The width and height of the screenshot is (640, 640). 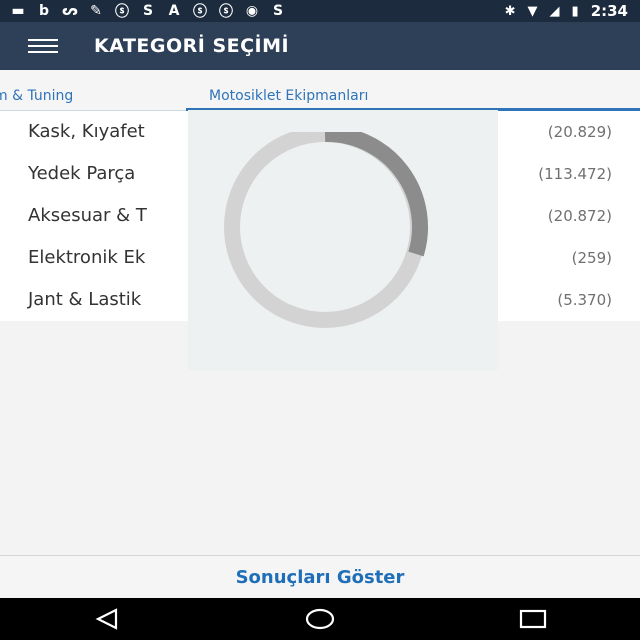 What do you see at coordinates (579, 216) in the screenshot?
I see `category-count: (20.872)` at bounding box center [579, 216].